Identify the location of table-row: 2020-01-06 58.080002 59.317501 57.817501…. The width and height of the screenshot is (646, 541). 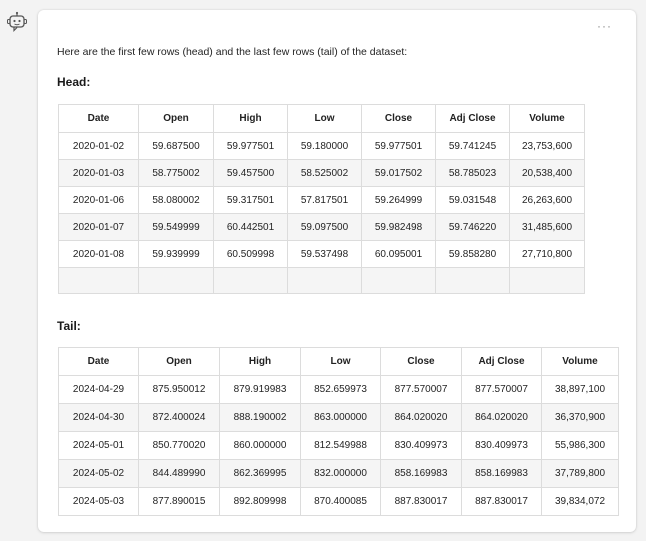
(321, 200).